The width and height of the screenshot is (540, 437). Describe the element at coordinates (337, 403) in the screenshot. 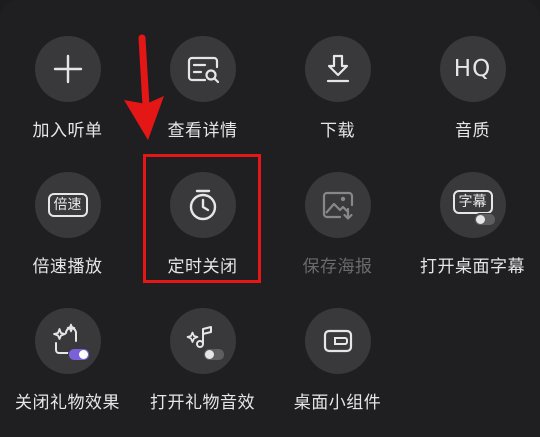

I see `desktop-widget-label: 桌面小组件` at that location.